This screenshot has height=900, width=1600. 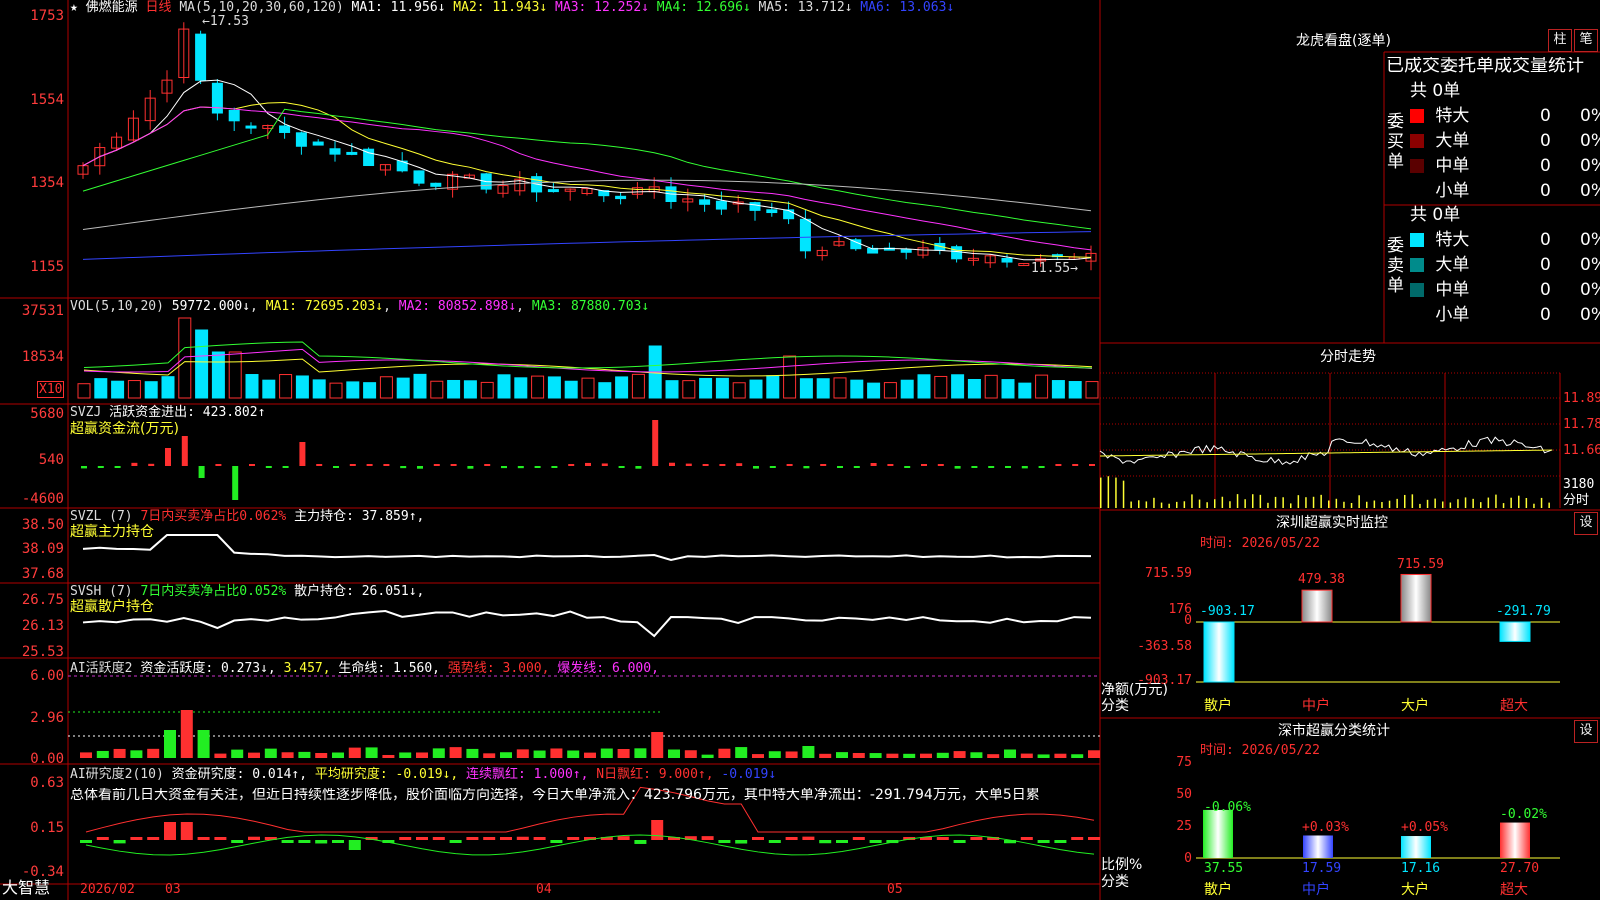 What do you see at coordinates (1586, 731) in the screenshot?
I see `classify-settings-button: 设` at bounding box center [1586, 731].